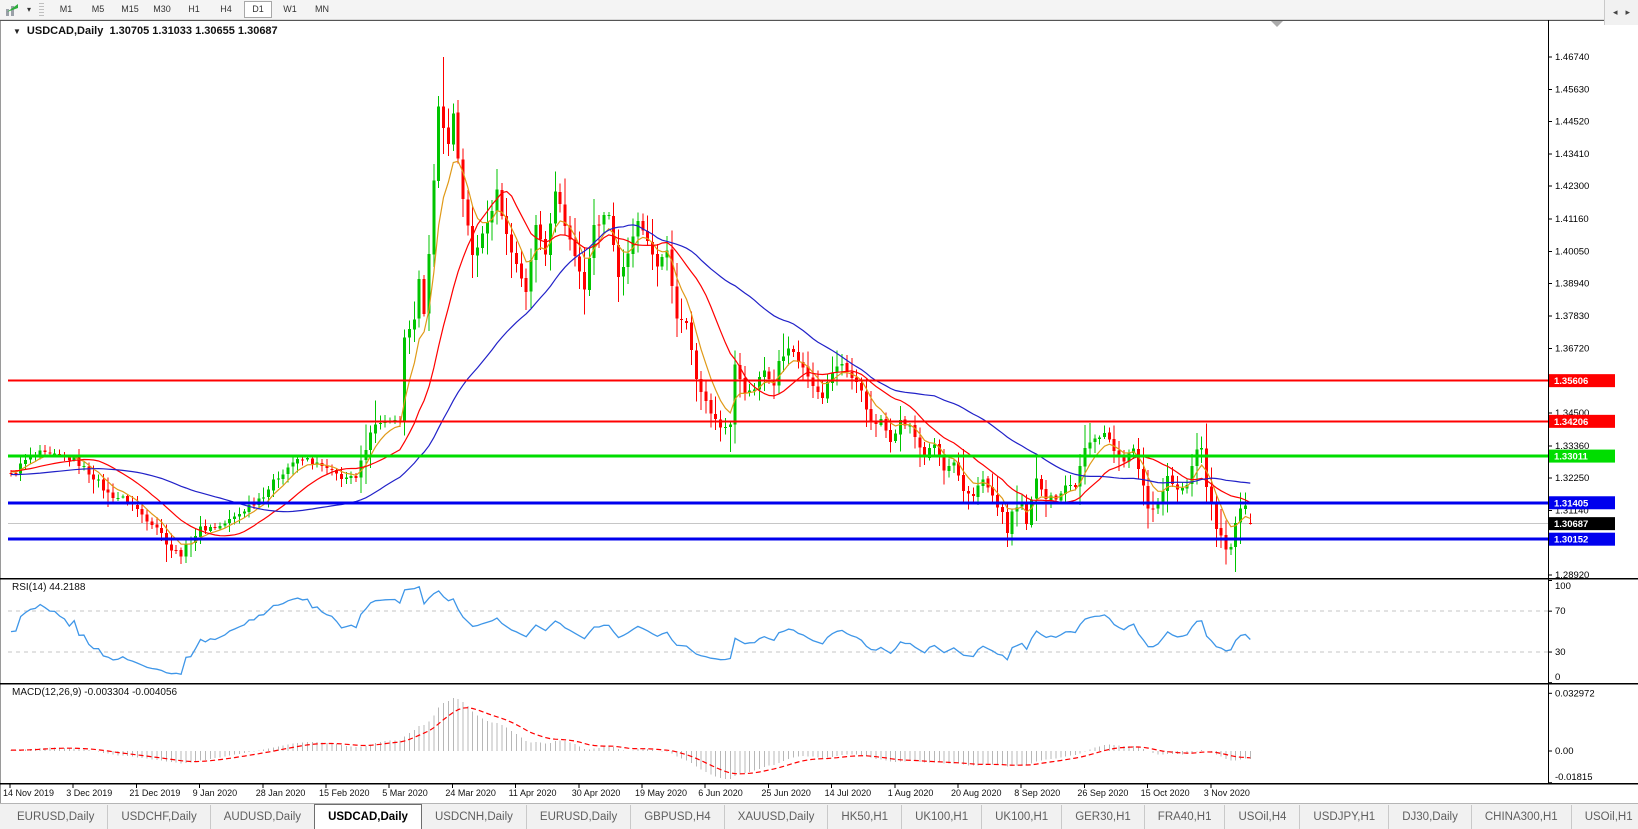 This screenshot has height=829, width=1638. I want to click on chart-tab-usdcnh-daily: USDCNH,Daily, so click(474, 817).